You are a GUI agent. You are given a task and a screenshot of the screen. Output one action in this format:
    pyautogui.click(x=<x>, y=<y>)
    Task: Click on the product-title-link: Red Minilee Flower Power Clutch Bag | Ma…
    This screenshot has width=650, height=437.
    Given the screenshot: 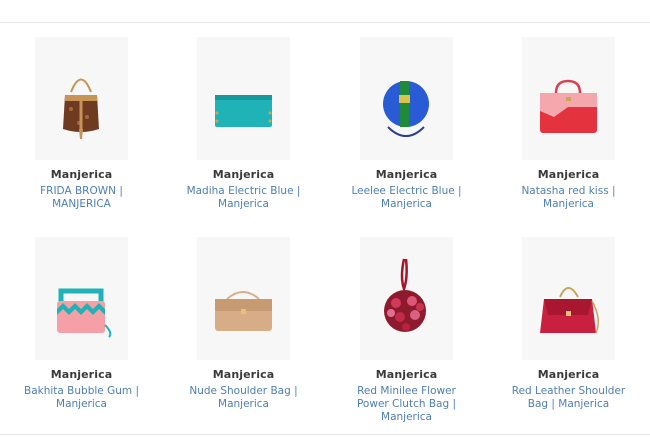 What is the action you would take?
    pyautogui.click(x=407, y=404)
    